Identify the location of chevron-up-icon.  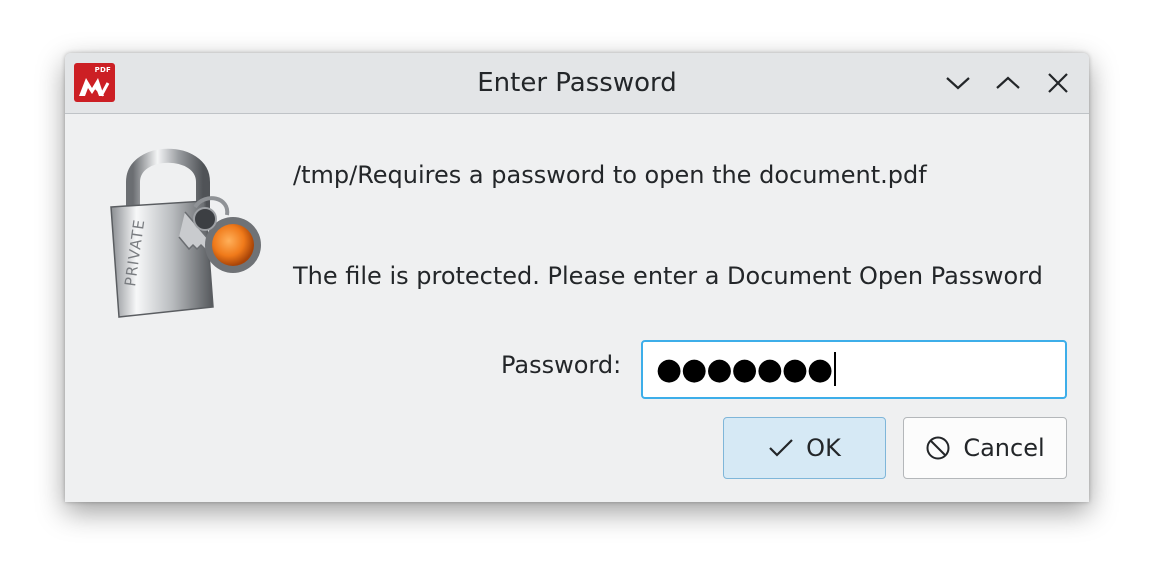
(1008, 82).